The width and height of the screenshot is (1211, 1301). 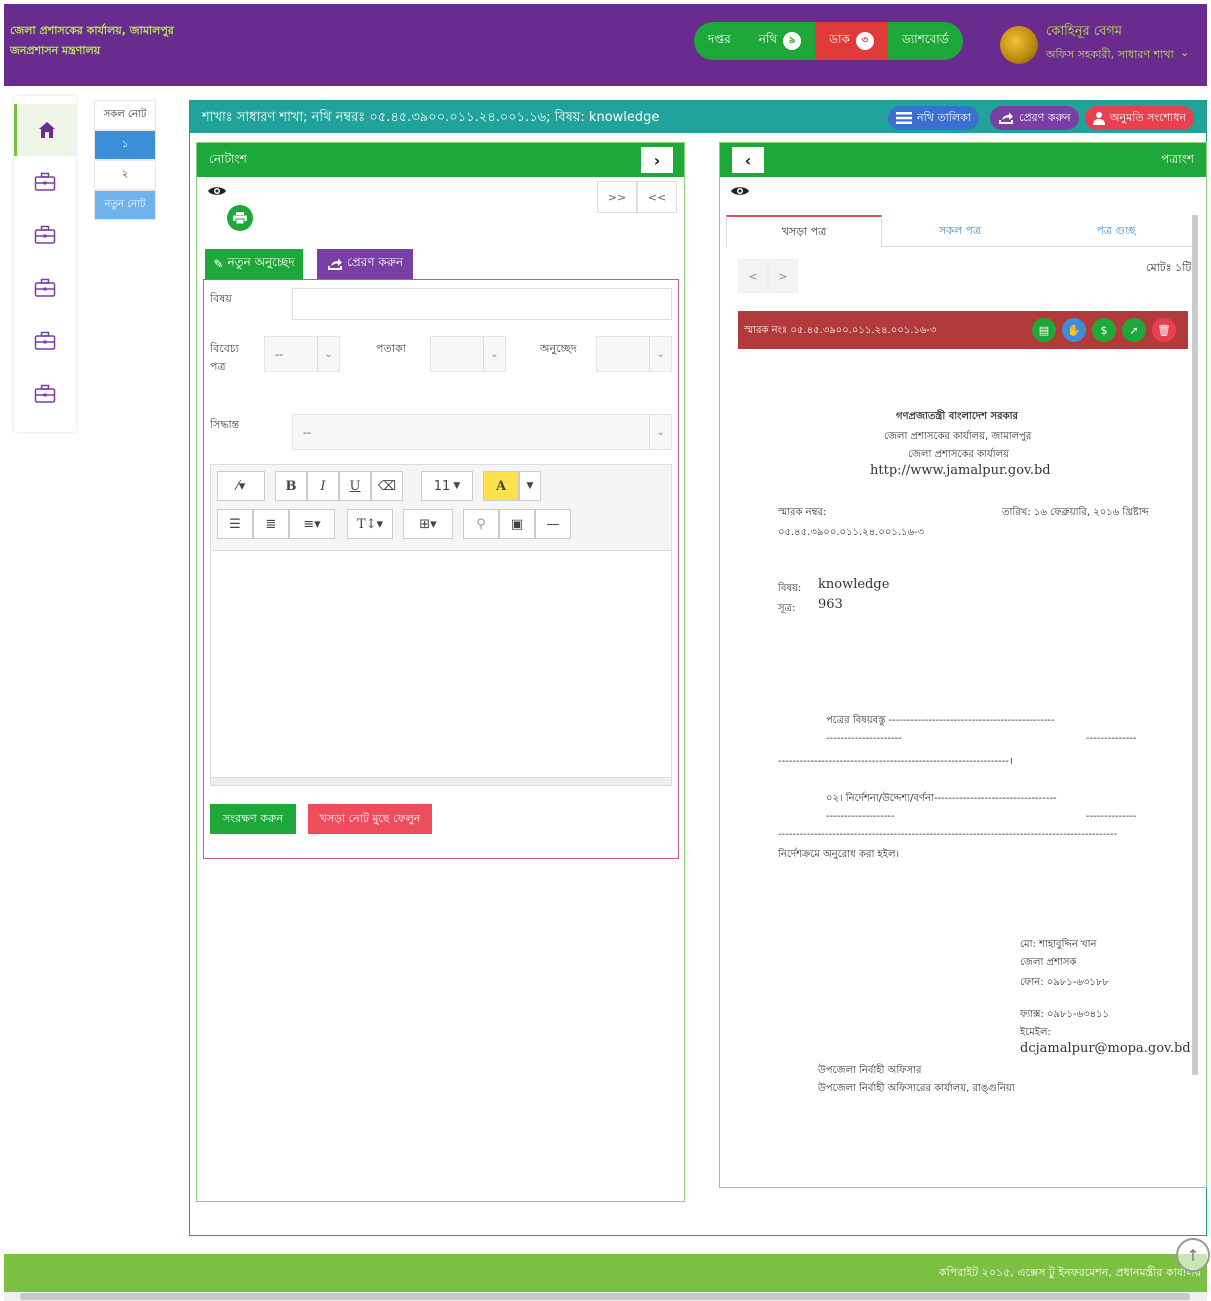 I want to click on note-panel-header: নোটাংশ ›, so click(x=440, y=160).